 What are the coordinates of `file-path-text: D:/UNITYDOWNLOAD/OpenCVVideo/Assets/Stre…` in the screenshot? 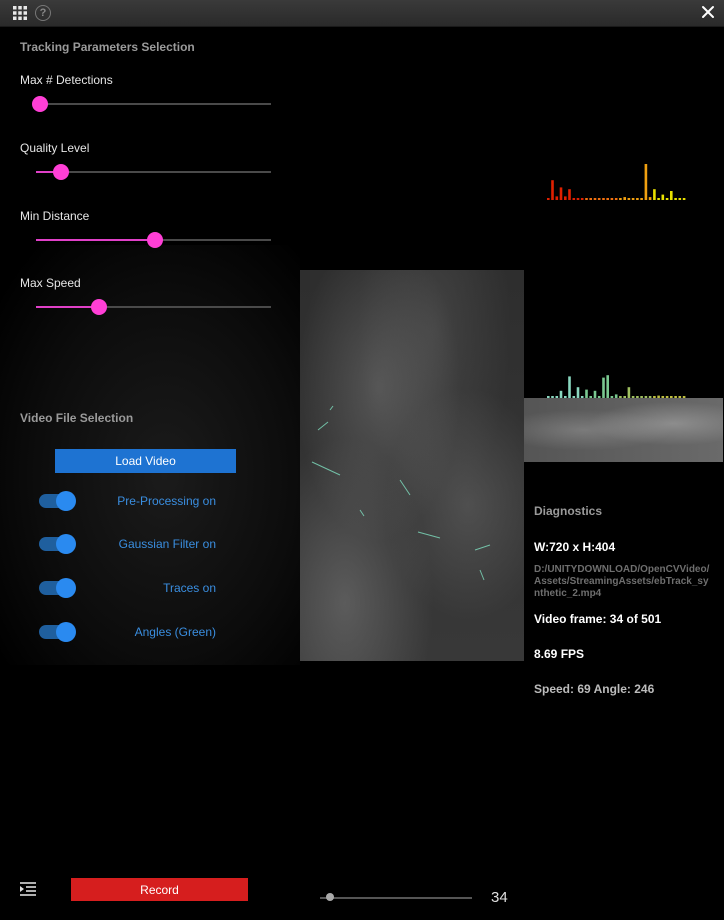 It's located at (622, 581).